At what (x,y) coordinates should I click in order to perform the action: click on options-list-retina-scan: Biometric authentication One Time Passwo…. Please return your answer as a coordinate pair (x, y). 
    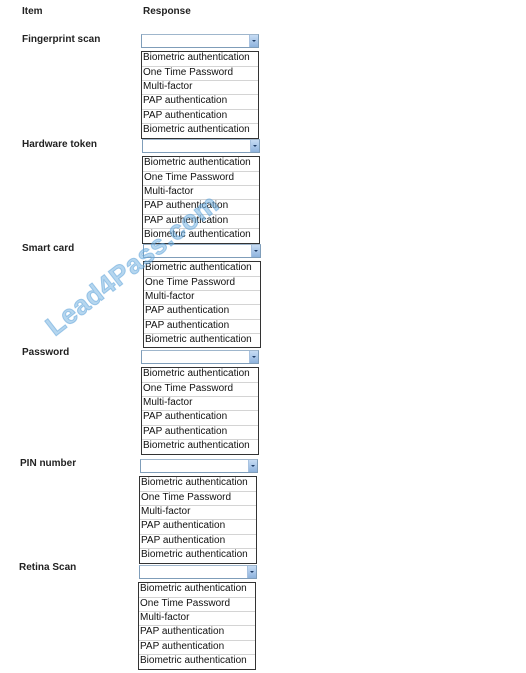
    Looking at the image, I should click on (197, 626).